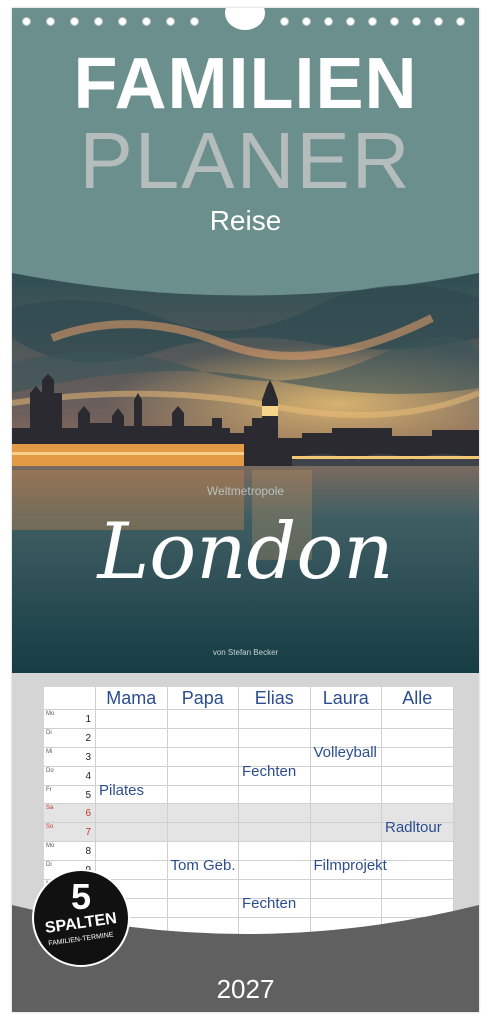 The height and width of the screenshot is (1024, 491). I want to click on day-number: 6, so click(88, 814).